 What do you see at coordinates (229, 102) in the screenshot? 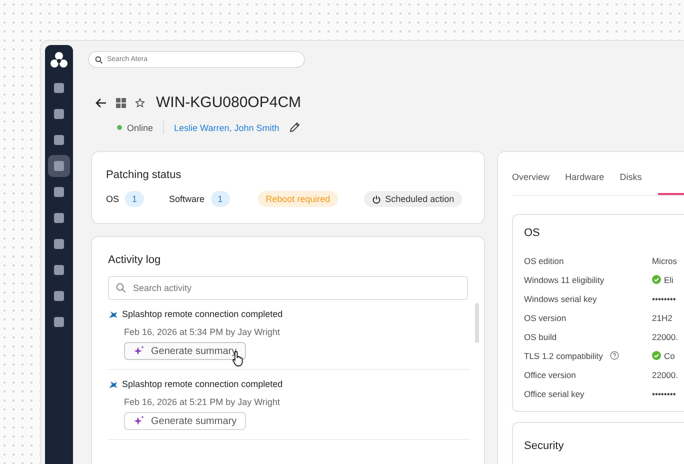
I see `device-name: WIN-KGU080OP4CM` at bounding box center [229, 102].